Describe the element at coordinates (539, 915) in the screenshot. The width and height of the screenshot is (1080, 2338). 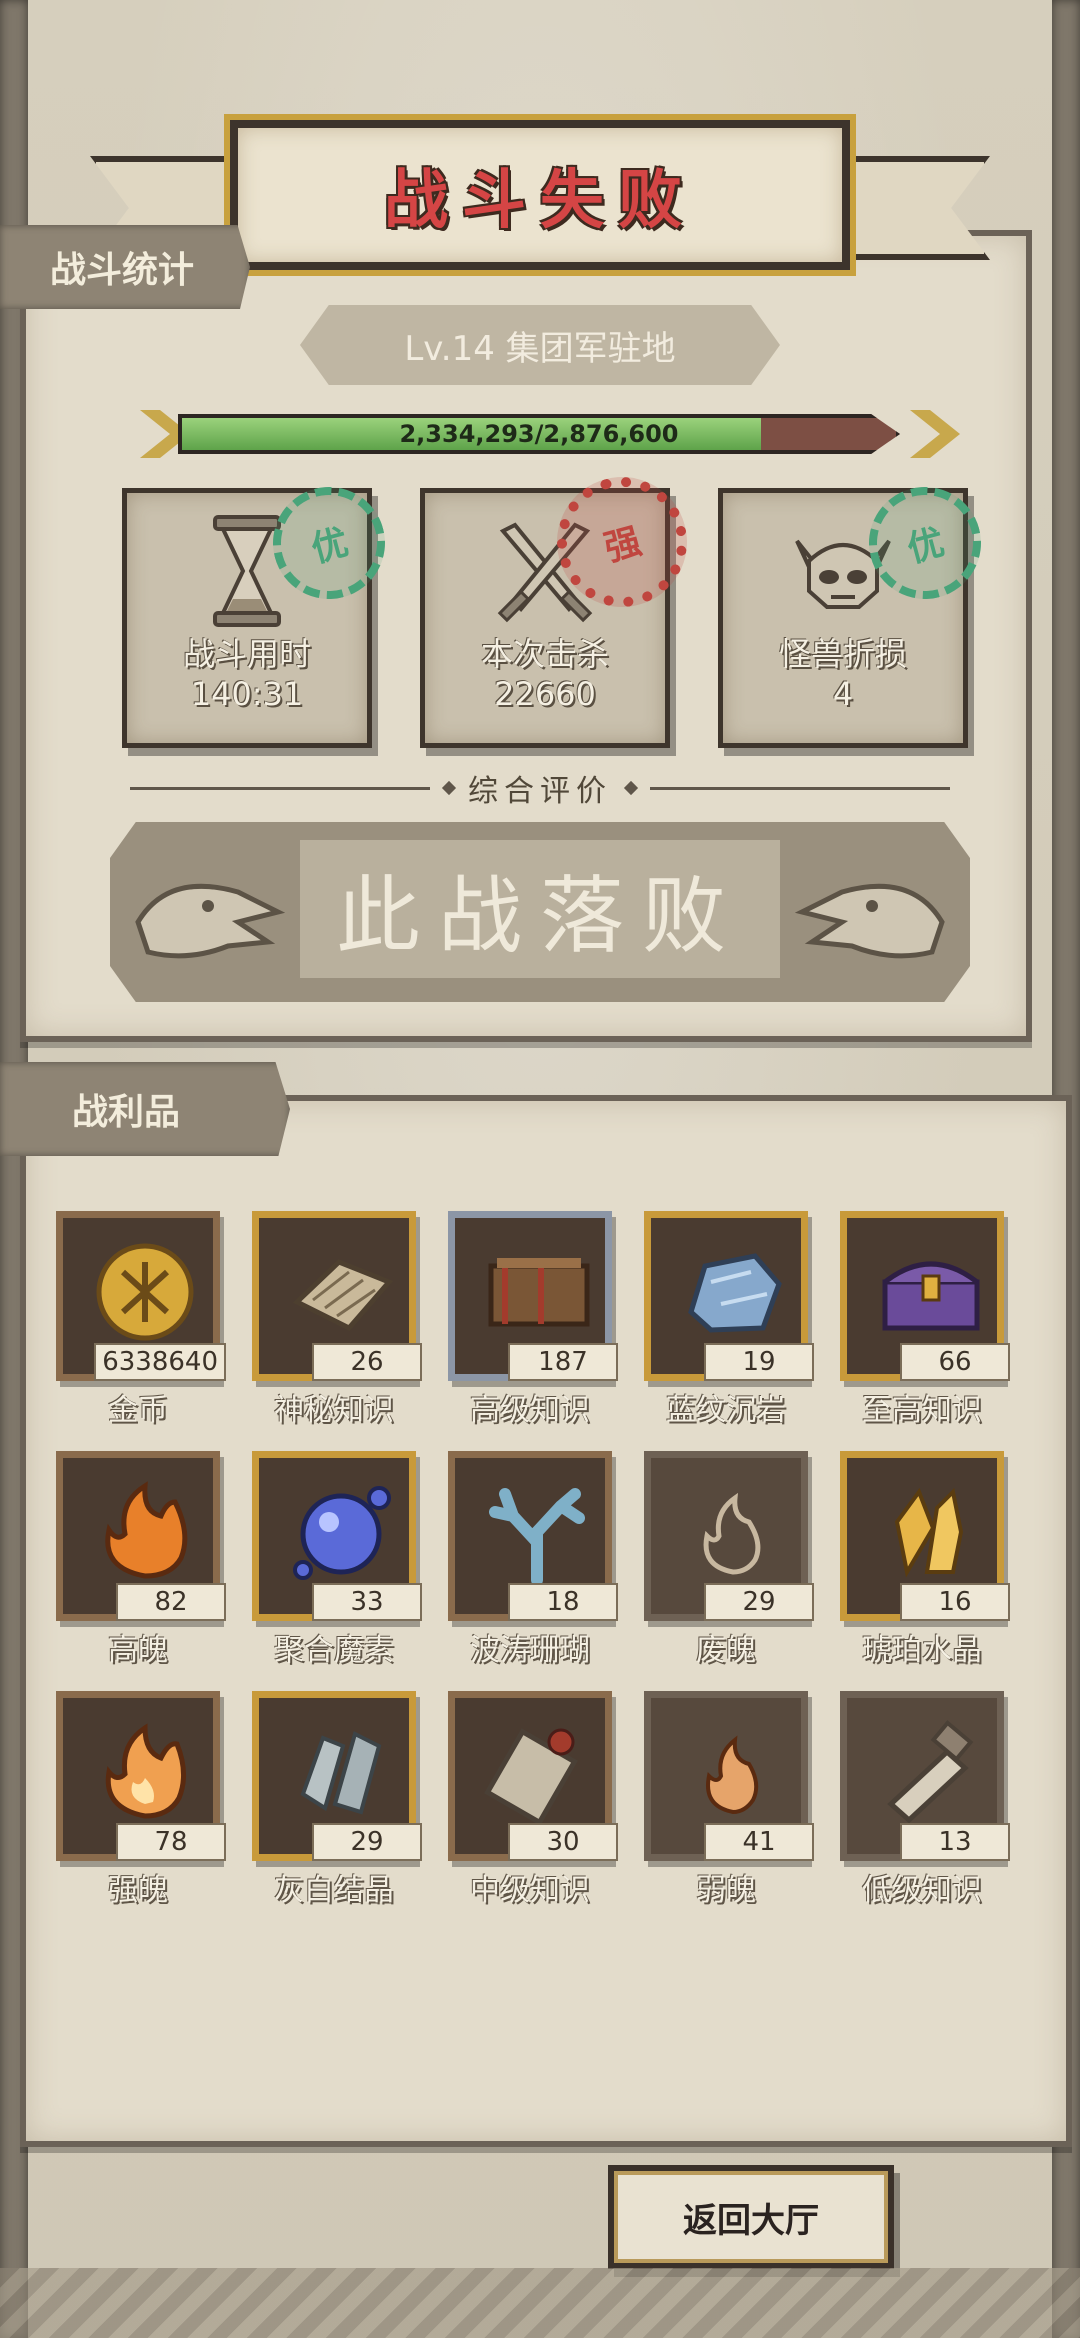
I see `evaluation-result: 此战落败` at that location.